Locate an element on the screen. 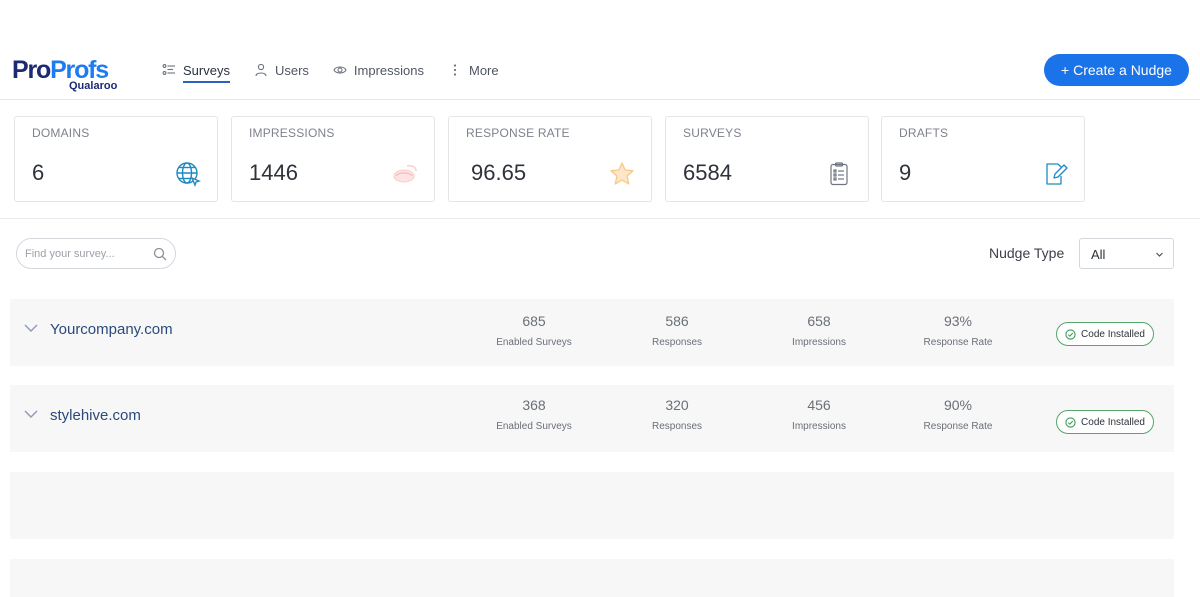 The image size is (1200, 597). kebab-icon is located at coordinates (455, 70).